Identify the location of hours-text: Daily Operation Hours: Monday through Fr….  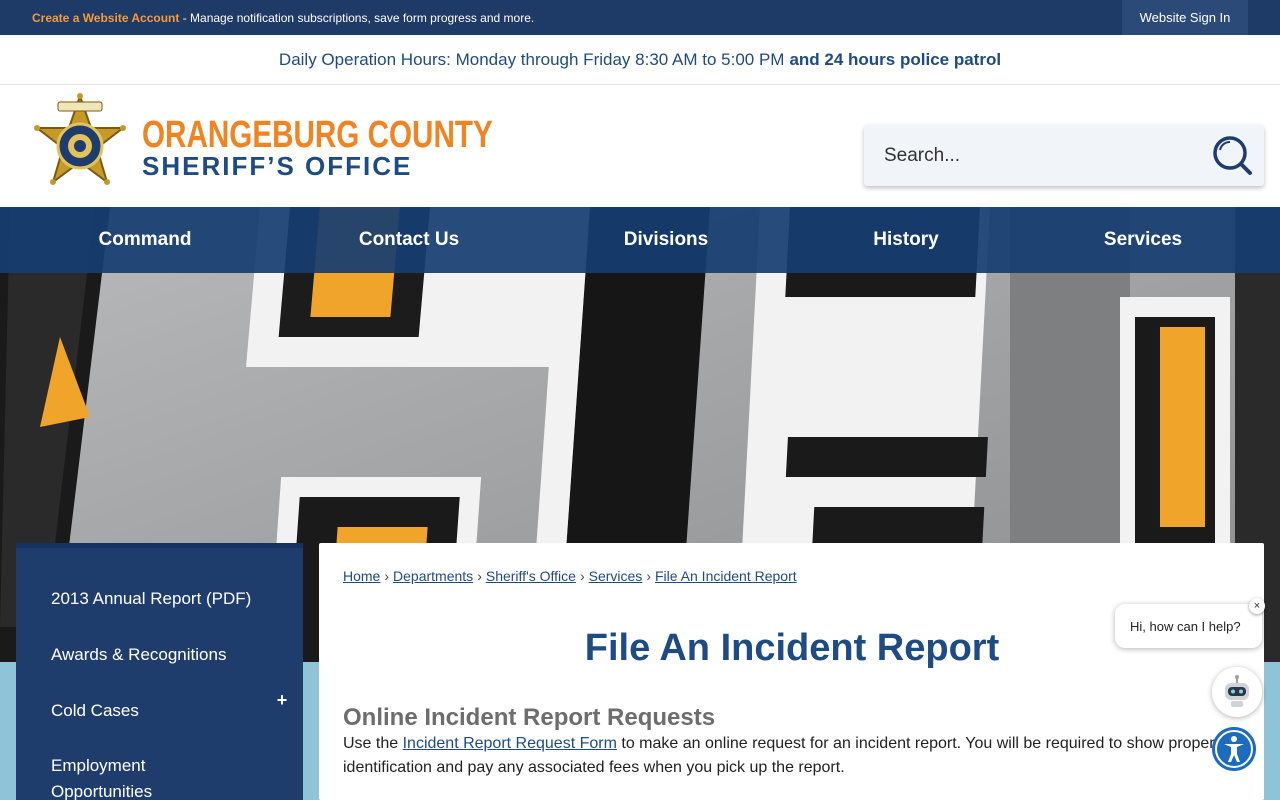
(531, 59).